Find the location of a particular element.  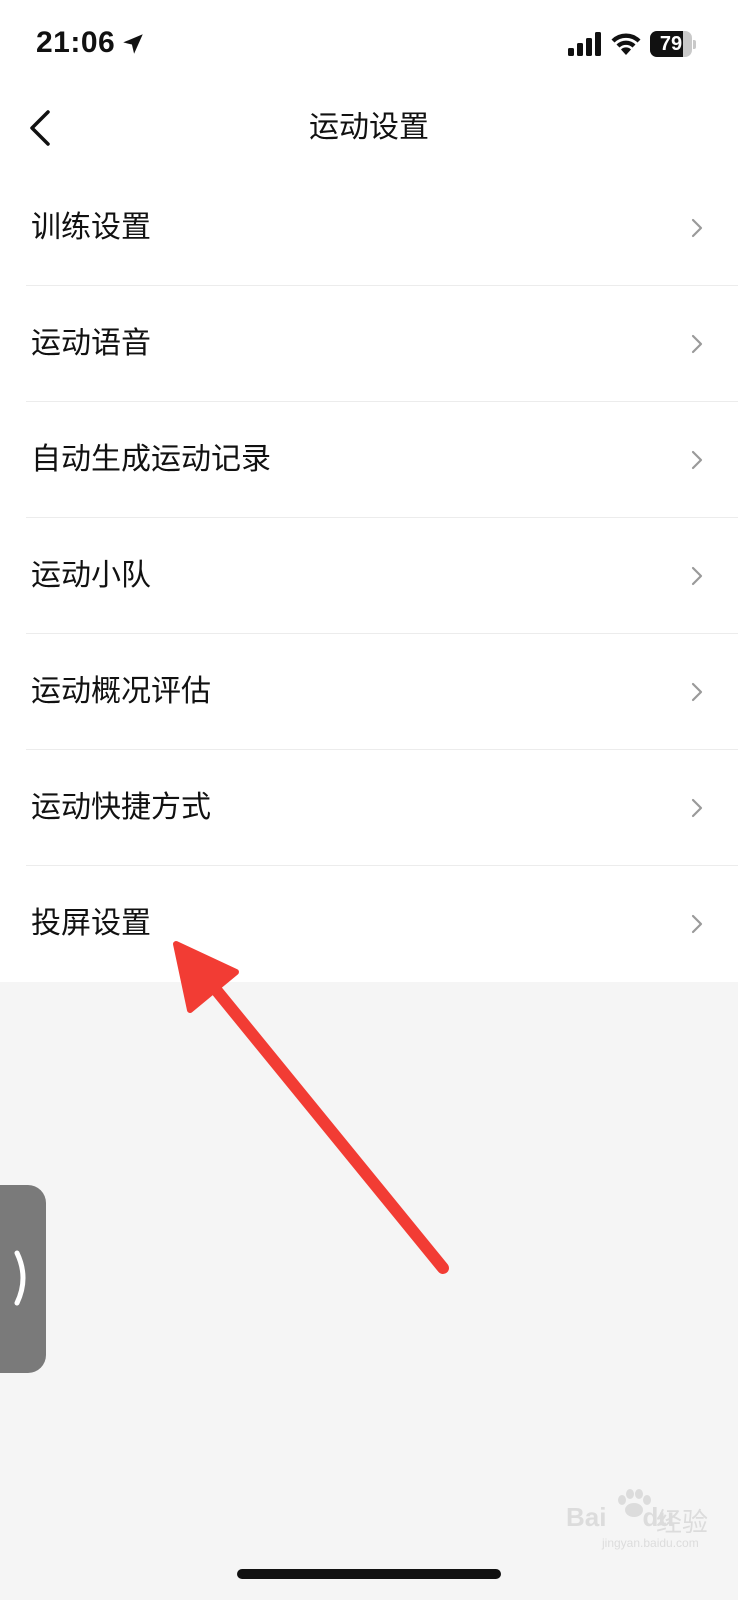

wifi-icon is located at coordinates (626, 44).